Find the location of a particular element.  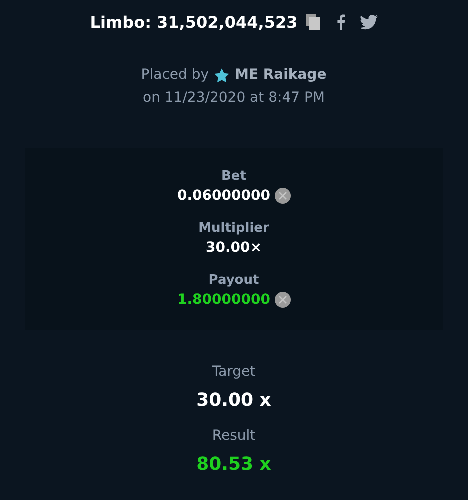

placed-date: on 11/23/2020 at 8:47 PM is located at coordinates (234, 98).